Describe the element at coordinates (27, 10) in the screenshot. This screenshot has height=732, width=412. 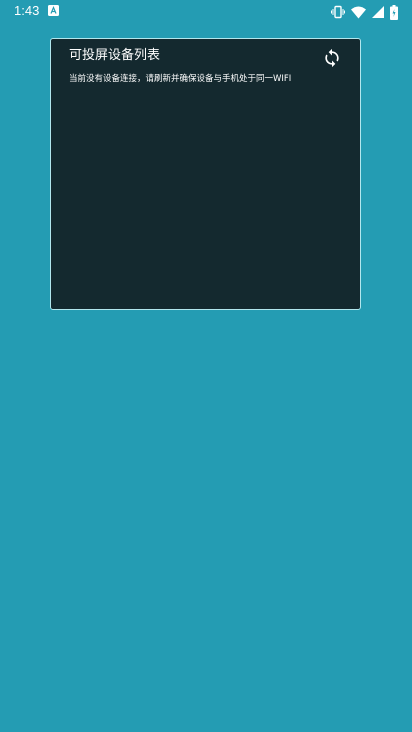
I see `status-time: 1:43` at that location.